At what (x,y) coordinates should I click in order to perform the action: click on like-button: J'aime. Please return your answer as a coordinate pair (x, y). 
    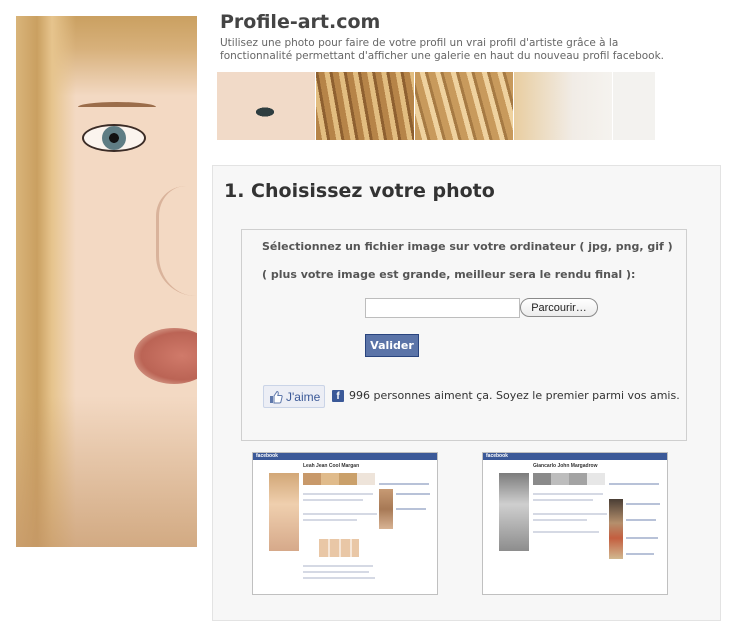
    Looking at the image, I should click on (294, 396).